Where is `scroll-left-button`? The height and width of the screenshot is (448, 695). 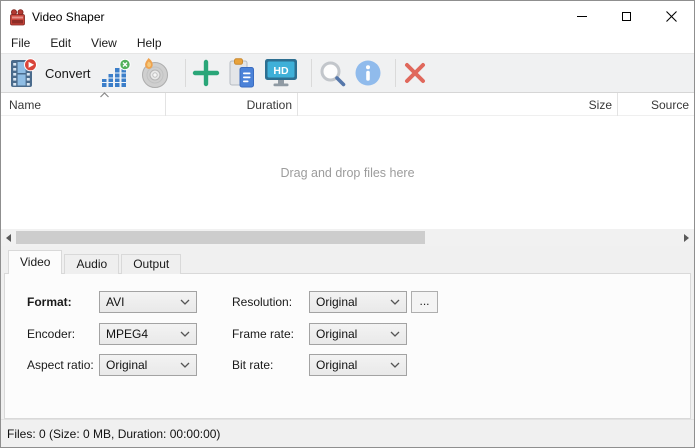
scroll-left-button is located at coordinates (8, 237).